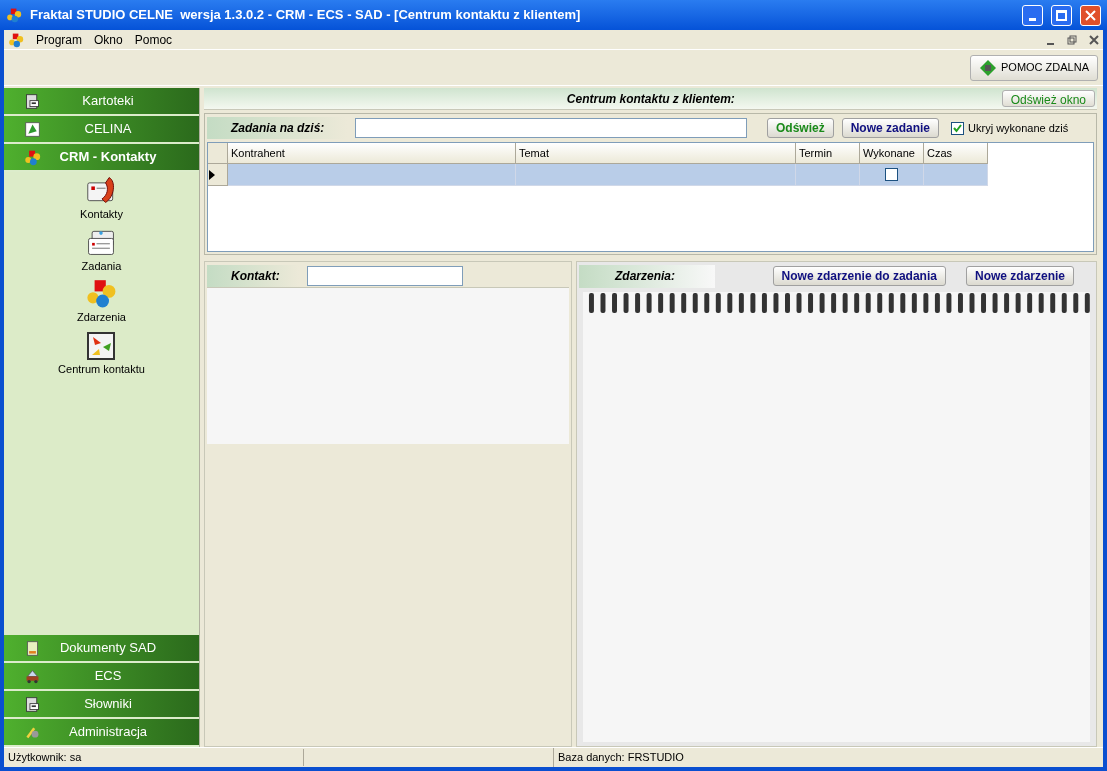 The width and height of the screenshot is (1107, 771). I want to click on menu-item: Pomoc, so click(153, 39).